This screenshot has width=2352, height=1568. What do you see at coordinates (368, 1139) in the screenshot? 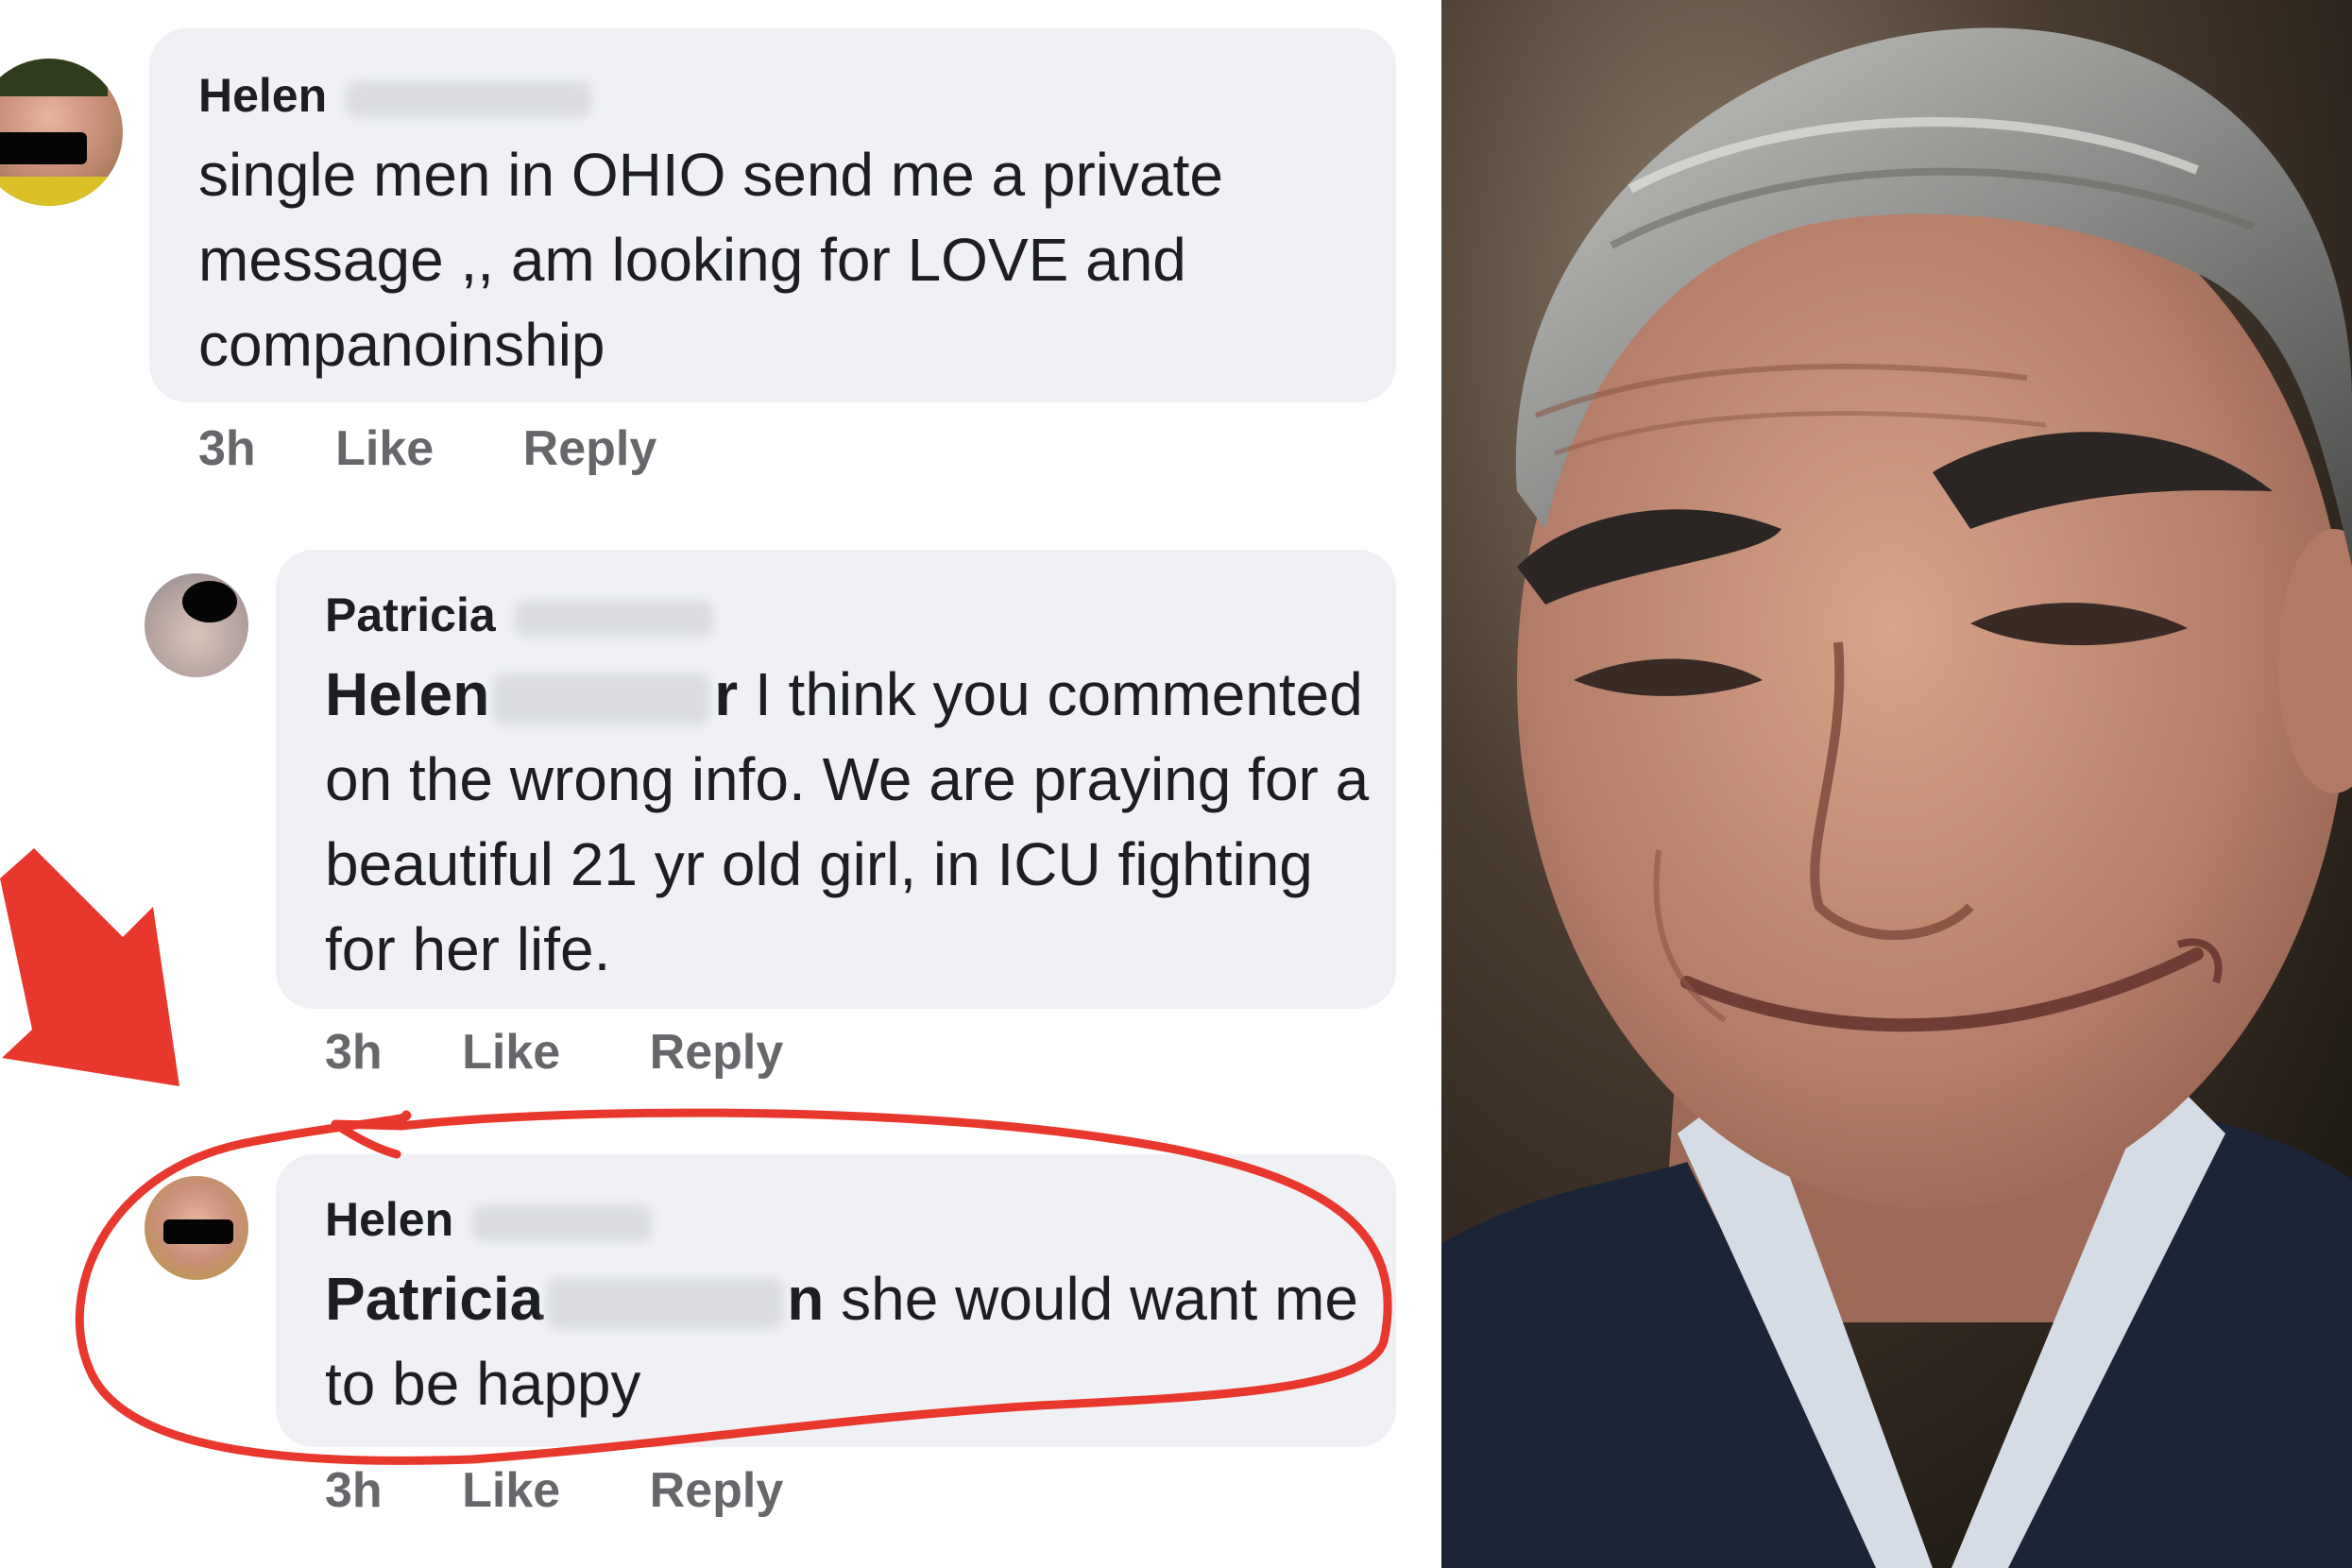
I see `red-circle-tail` at bounding box center [368, 1139].